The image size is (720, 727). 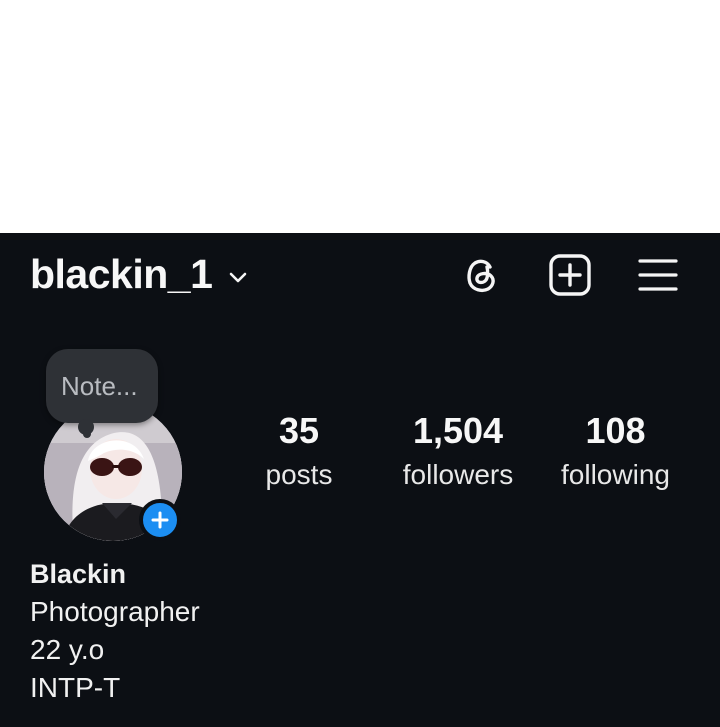 What do you see at coordinates (615, 474) in the screenshot?
I see `following-label: following` at bounding box center [615, 474].